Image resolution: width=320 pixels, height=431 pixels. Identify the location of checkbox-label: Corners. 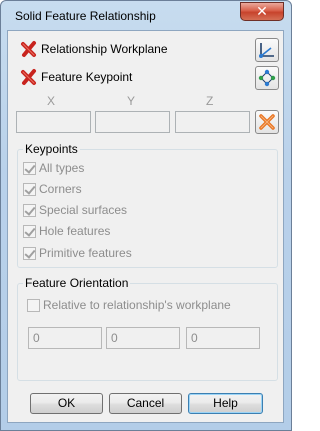
(60, 189).